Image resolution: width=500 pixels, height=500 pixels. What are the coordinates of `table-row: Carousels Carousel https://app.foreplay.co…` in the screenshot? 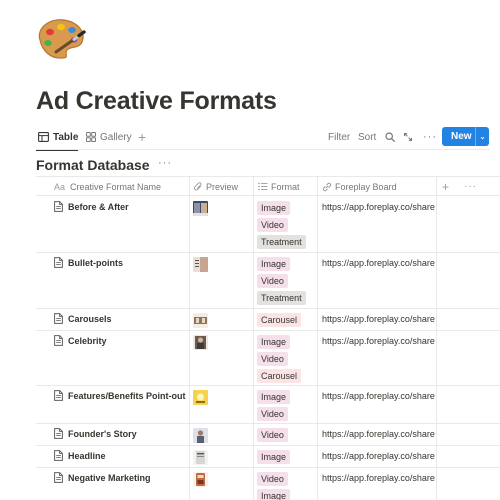 It's located at (268, 320).